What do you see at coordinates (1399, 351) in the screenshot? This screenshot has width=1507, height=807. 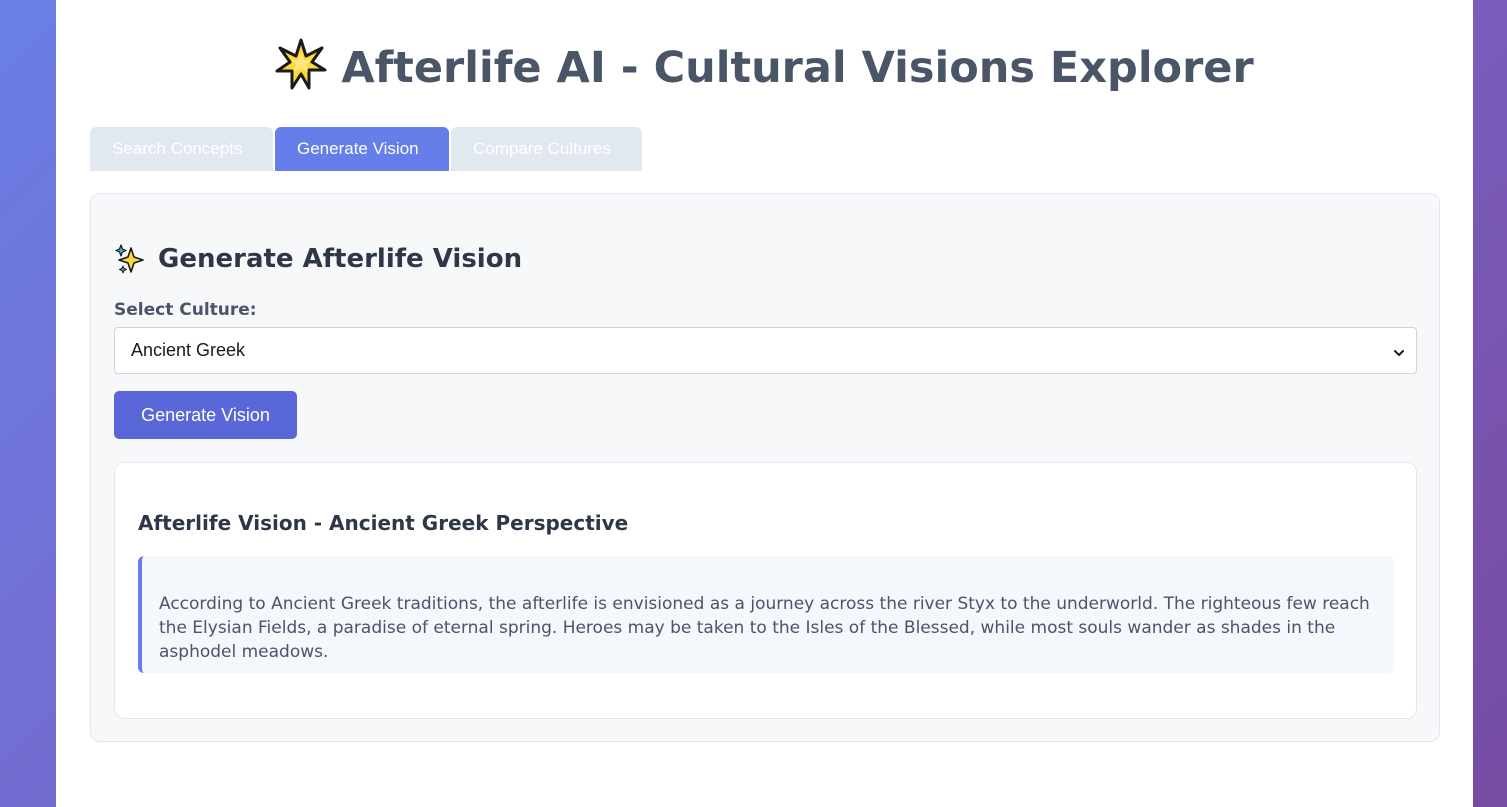 I see `chevron-down-icon` at bounding box center [1399, 351].